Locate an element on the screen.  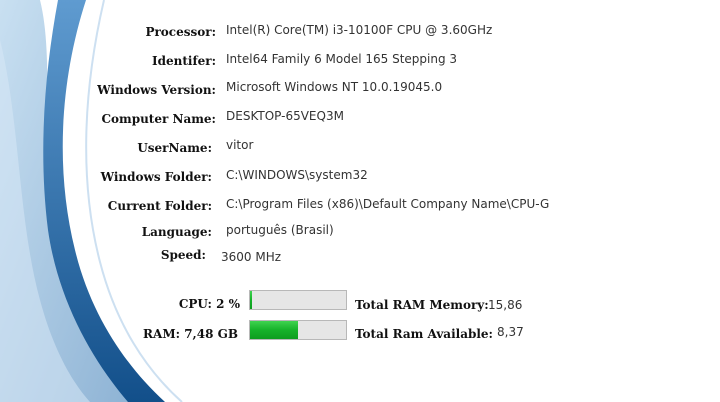
windows-version-value: Microsoft Windows NT 10.0.19045.0 is located at coordinates (334, 87).